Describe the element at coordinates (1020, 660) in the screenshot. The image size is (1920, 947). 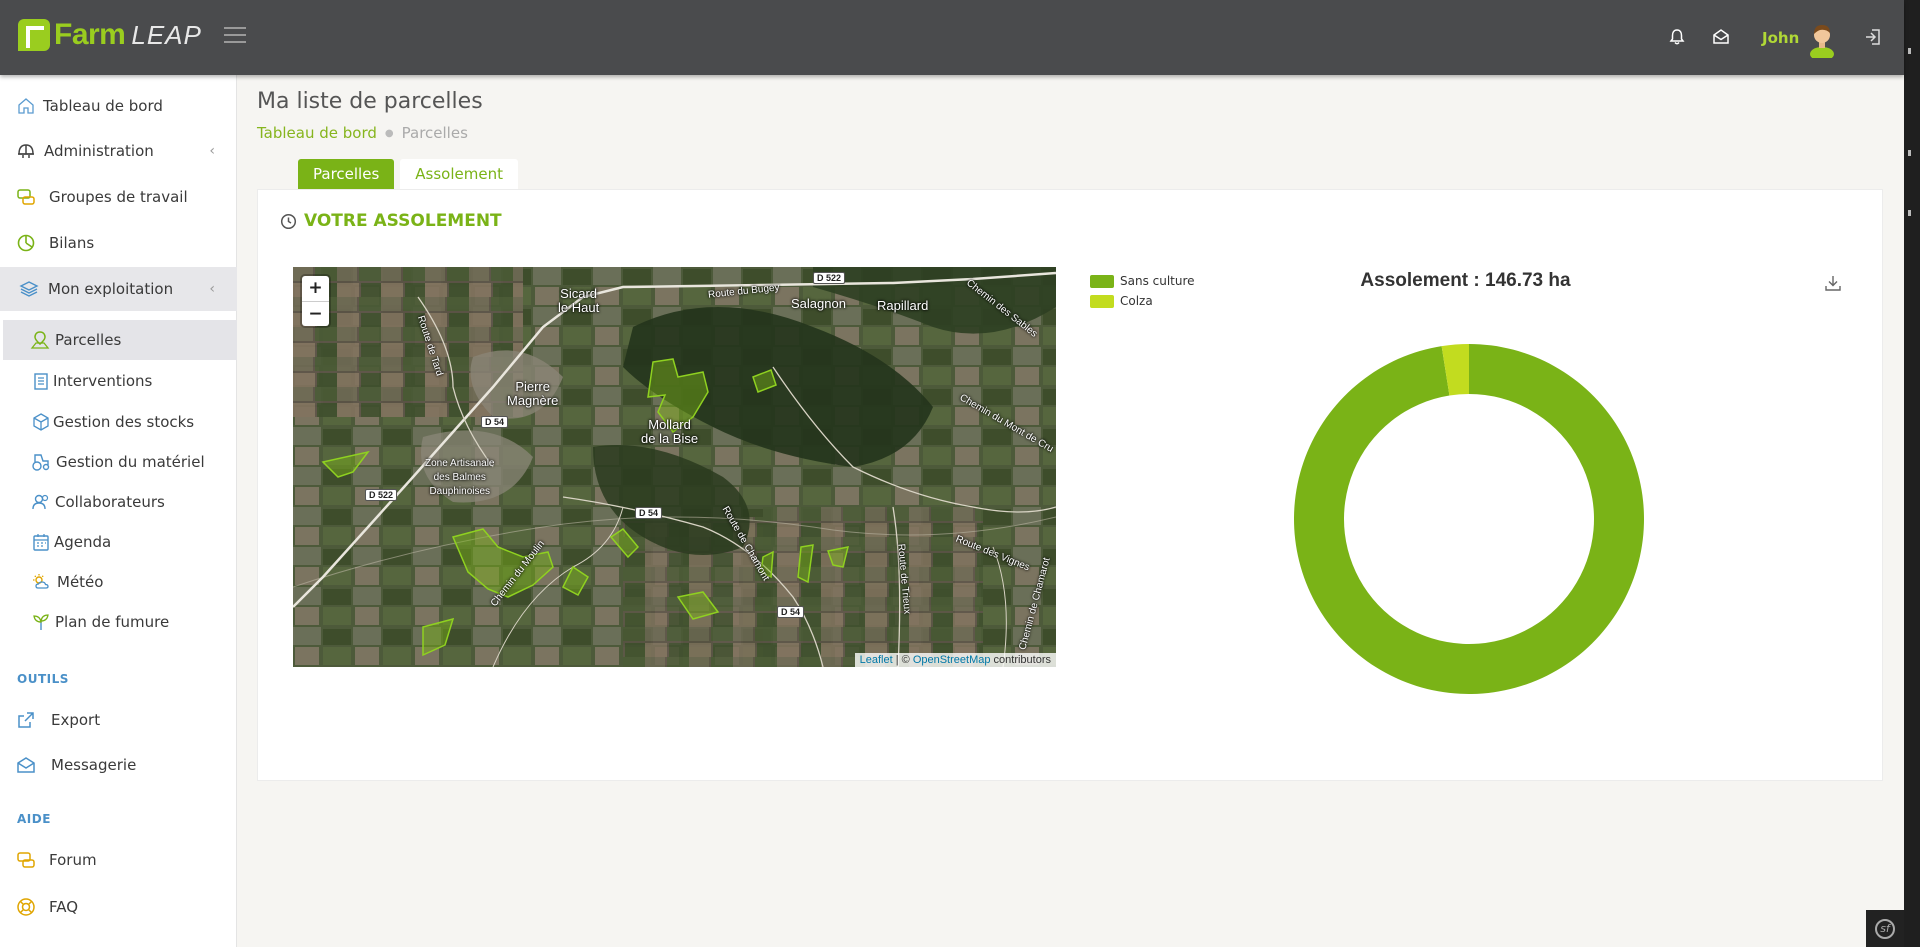
I see `attribution-tail: contributors` at that location.